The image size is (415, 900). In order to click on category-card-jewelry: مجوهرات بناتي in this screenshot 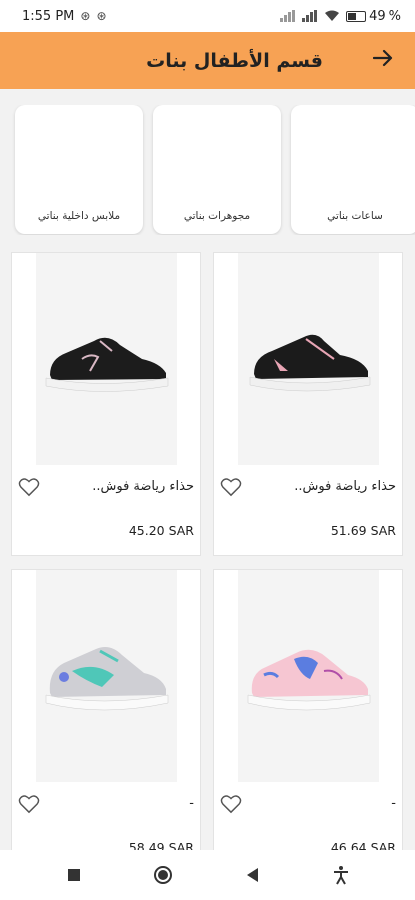, I will do `click(217, 169)`.